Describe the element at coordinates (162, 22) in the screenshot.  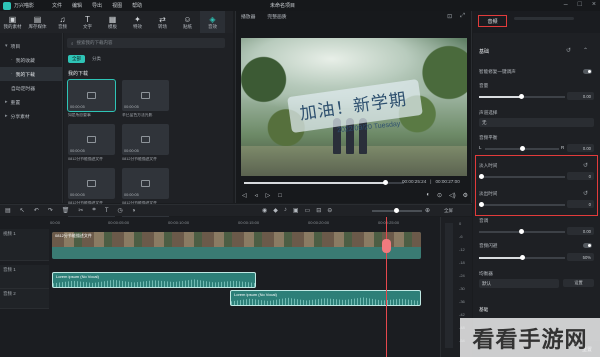
I see `tool-transition: ⇄ 转场` at that location.